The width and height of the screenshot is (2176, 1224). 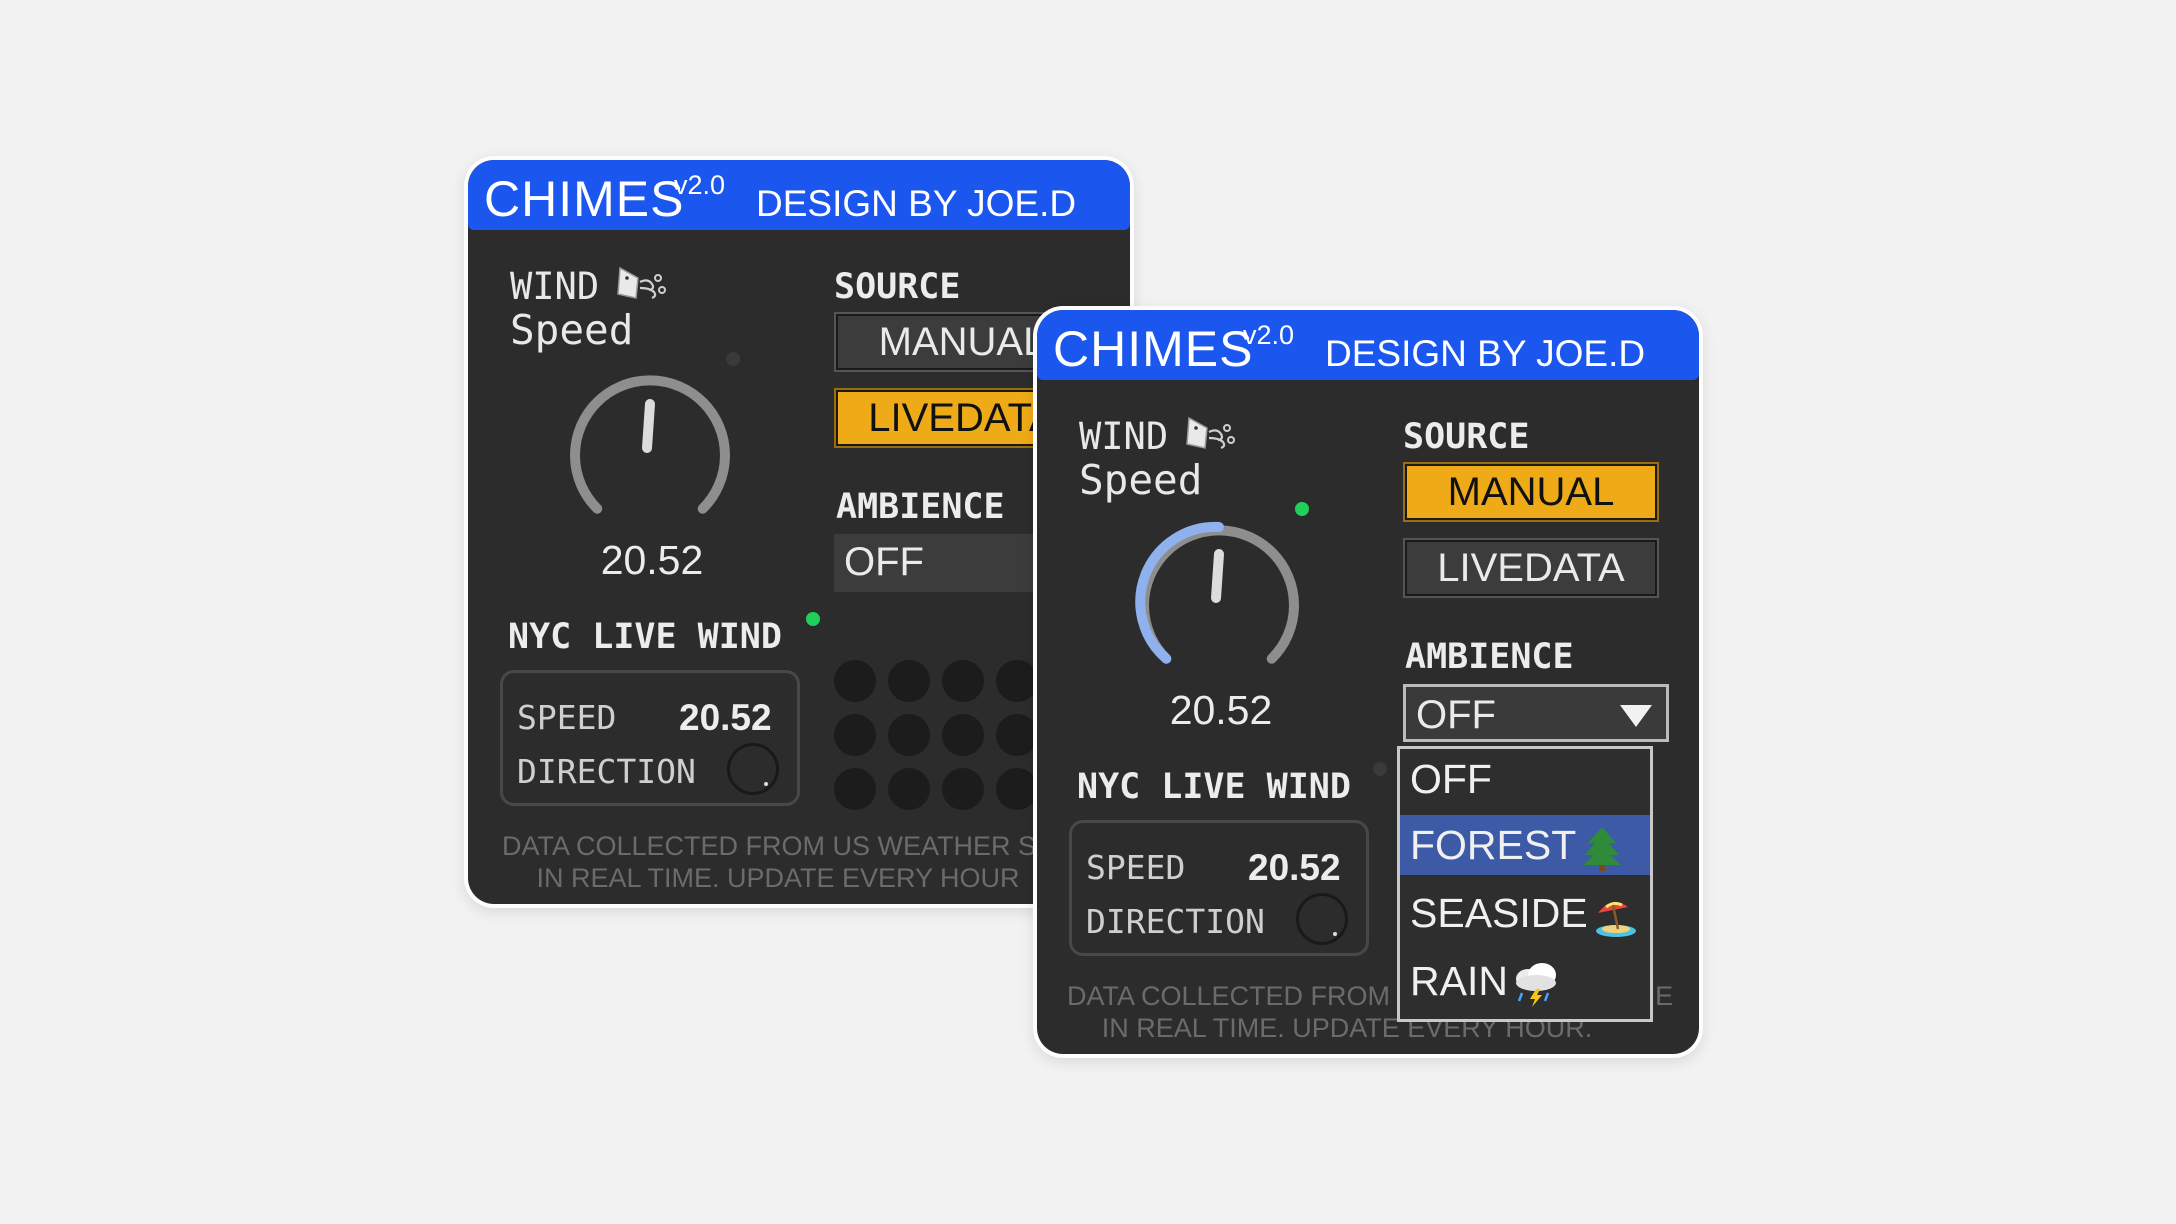 What do you see at coordinates (1664, 996) in the screenshot?
I see `footer-line-1-tail: E` at bounding box center [1664, 996].